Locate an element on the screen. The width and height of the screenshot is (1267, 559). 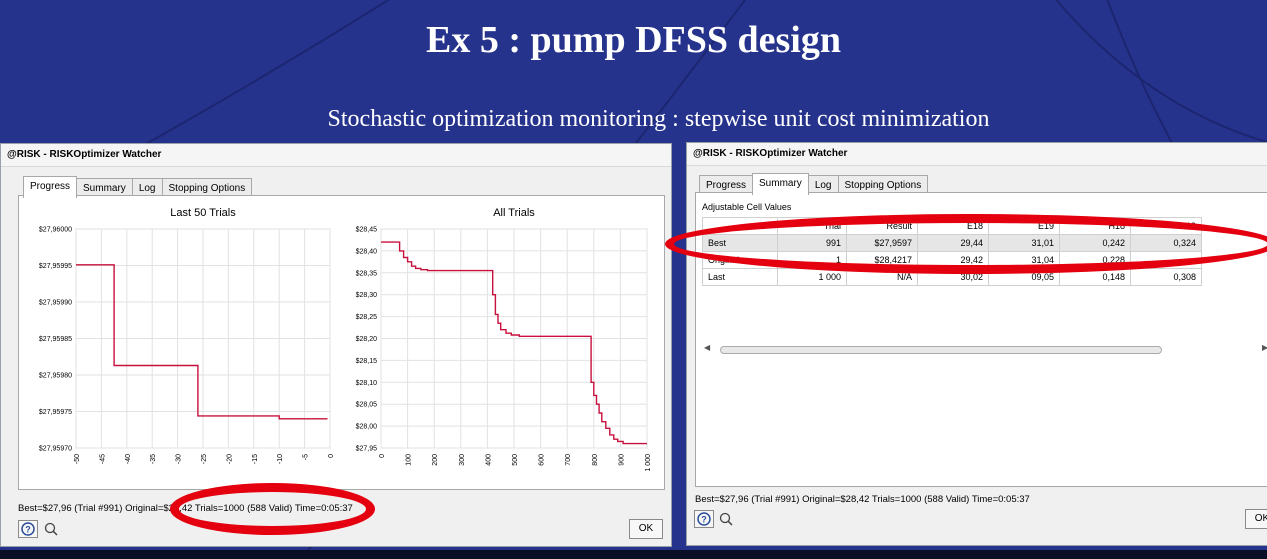
y-tick-label: $27,95980 is located at coordinates (55, 376).